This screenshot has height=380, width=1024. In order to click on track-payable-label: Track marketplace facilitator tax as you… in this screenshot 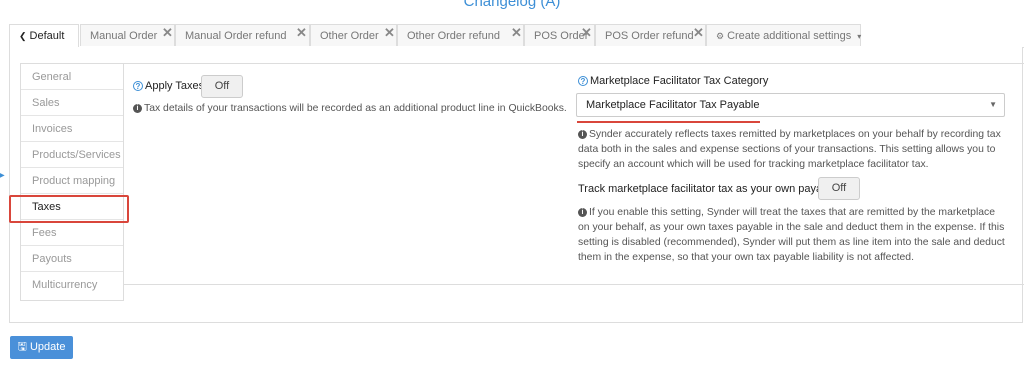, I will do `click(707, 189)`.